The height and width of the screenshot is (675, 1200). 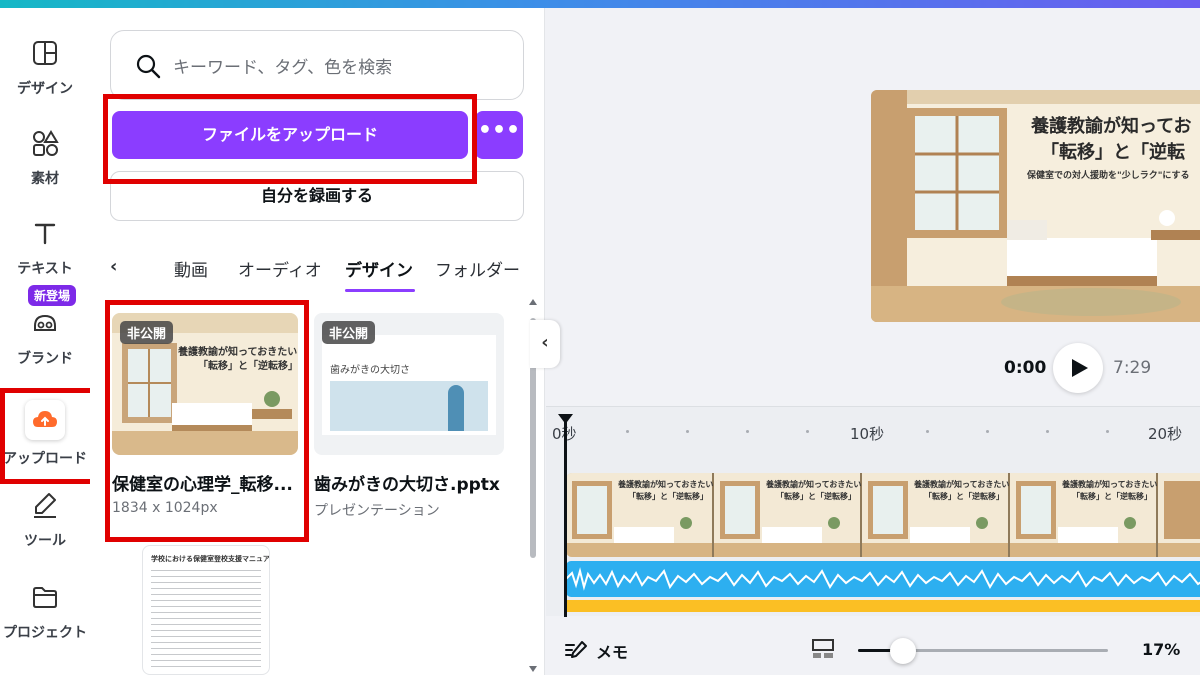 I want to click on draw-icon, so click(x=45, y=505).